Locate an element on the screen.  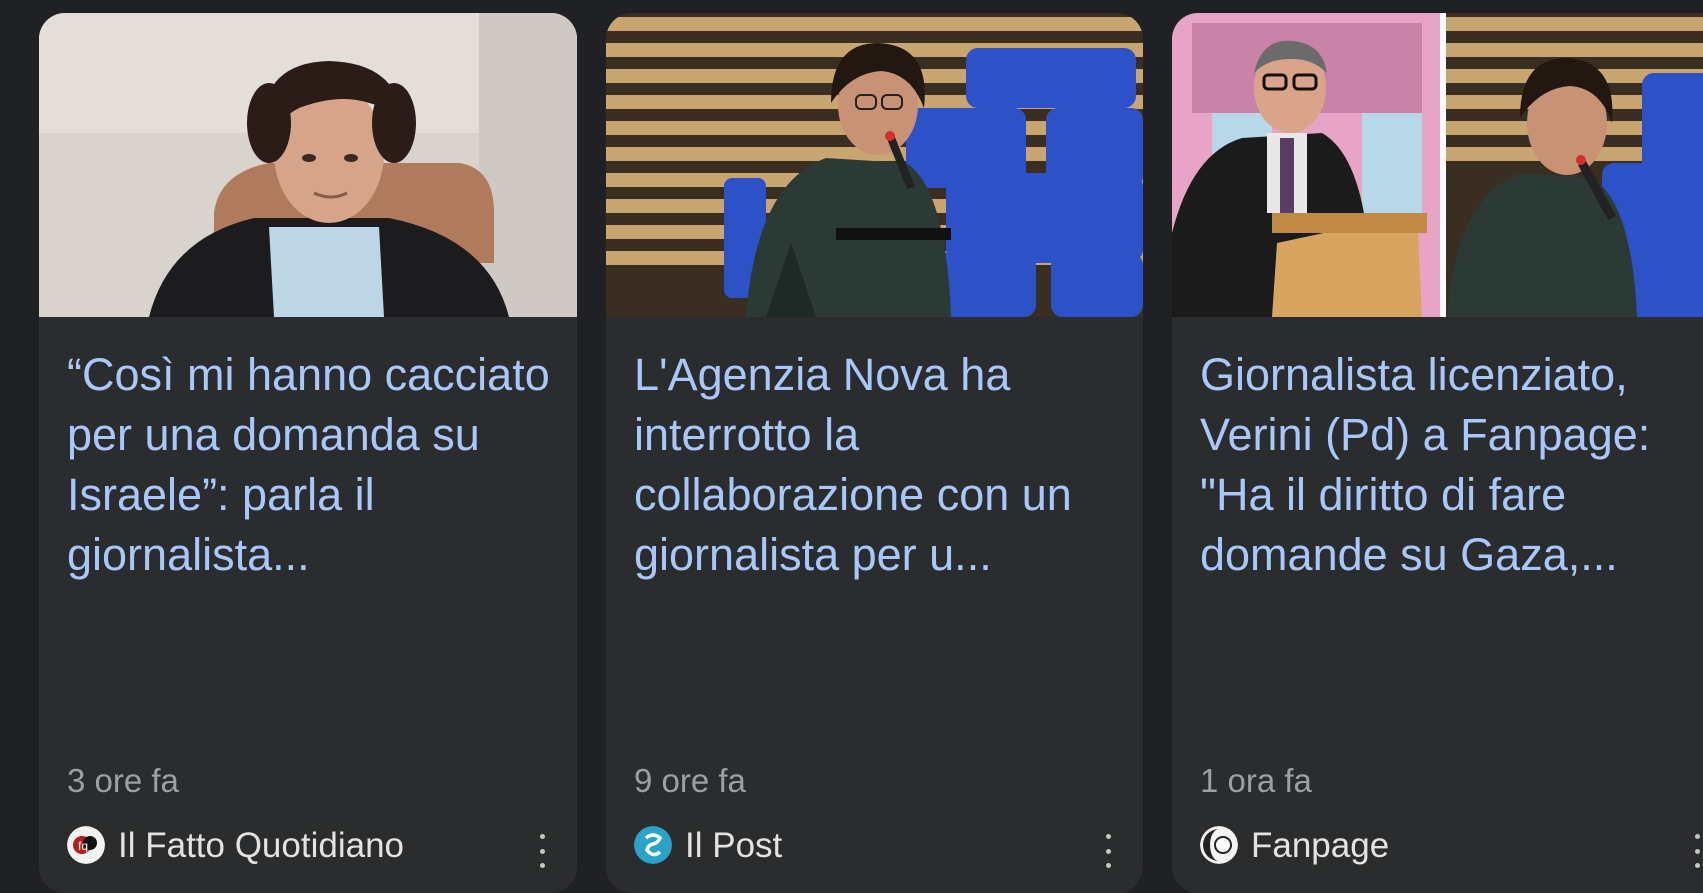
svg-text: fq is located at coordinates (83, 846).